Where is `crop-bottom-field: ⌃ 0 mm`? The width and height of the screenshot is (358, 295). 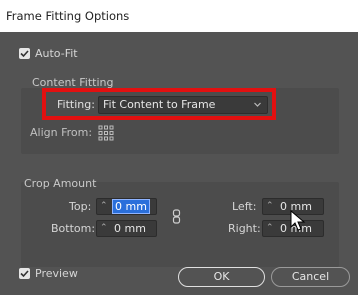 crop-bottom-field: ⌃ 0 mm is located at coordinates (126, 228).